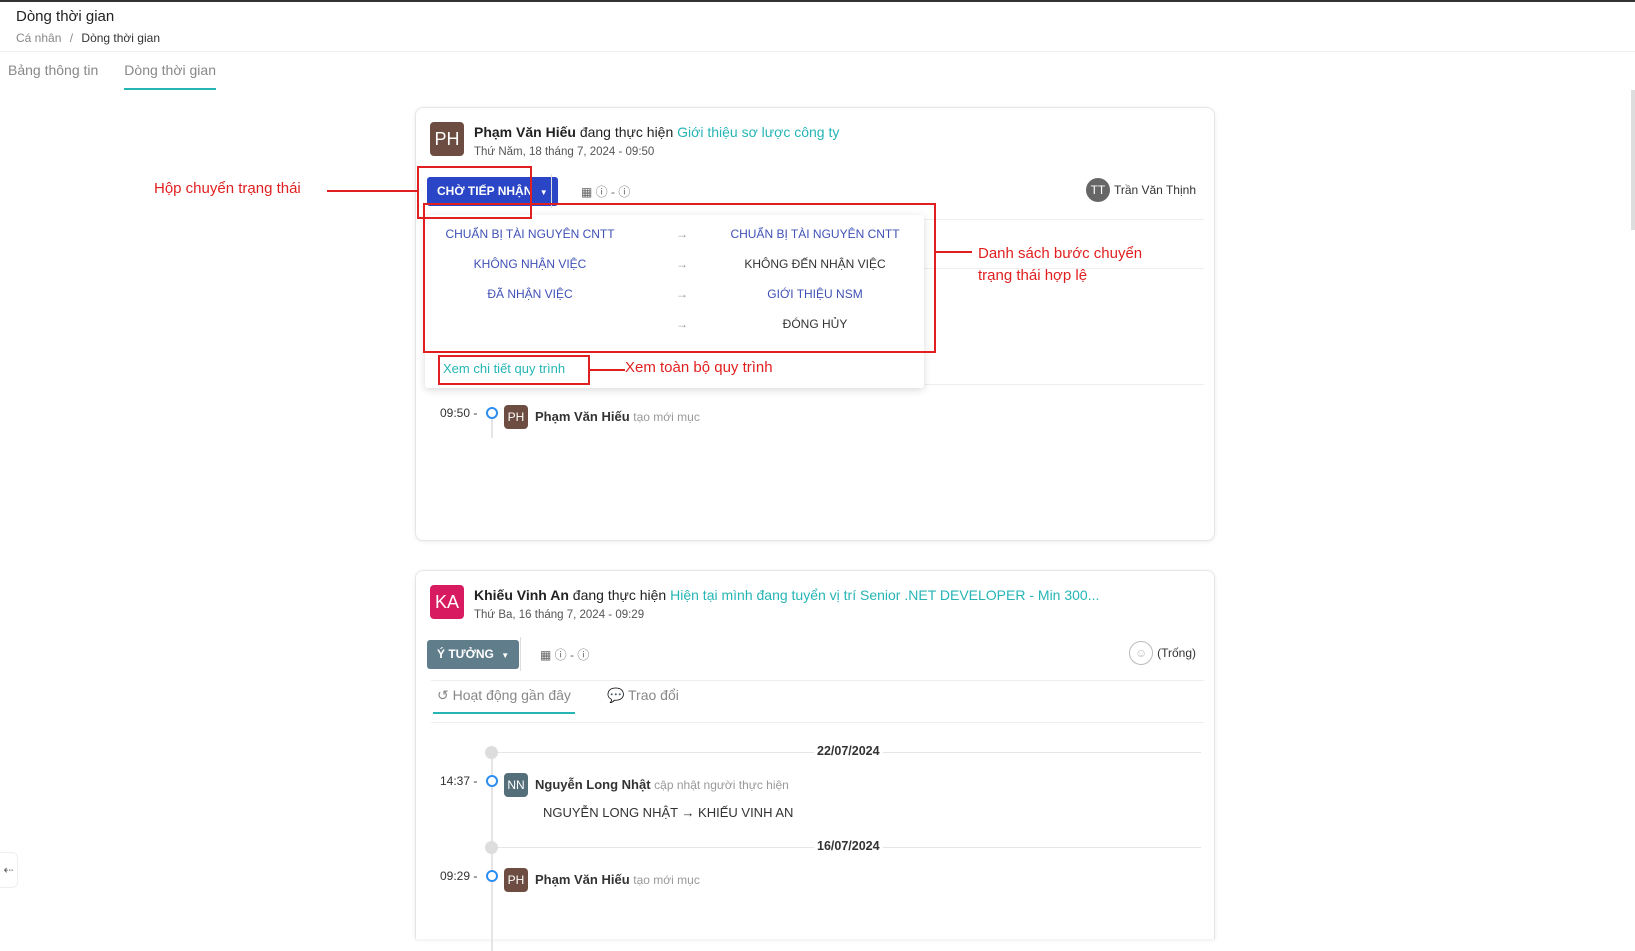  Describe the element at coordinates (668, 812) in the screenshot. I see `timeline-change: NGUYỄN LONG NHẬT → KHIẾU VINH AN` at that location.